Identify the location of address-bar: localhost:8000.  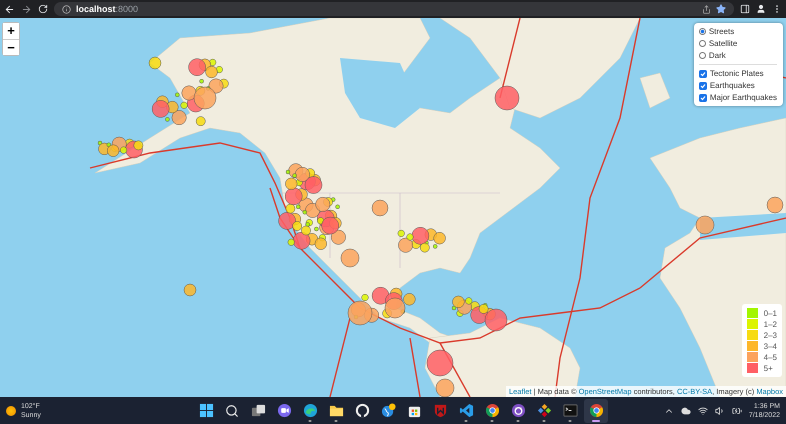
(394, 9).